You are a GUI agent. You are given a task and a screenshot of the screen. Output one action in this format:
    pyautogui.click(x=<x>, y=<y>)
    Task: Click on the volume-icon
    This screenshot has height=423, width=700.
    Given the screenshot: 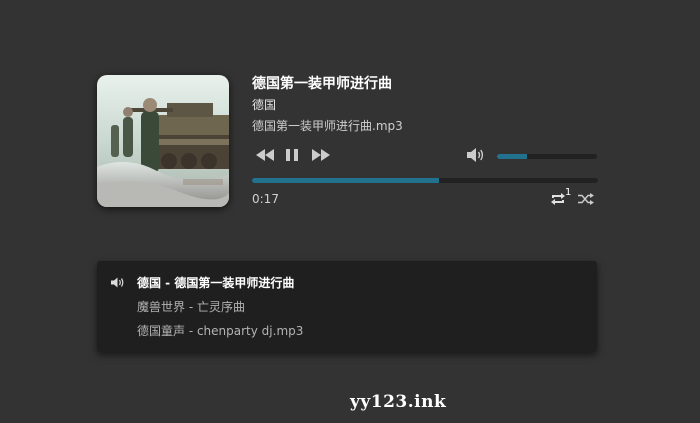 What is the action you would take?
    pyautogui.click(x=476, y=155)
    